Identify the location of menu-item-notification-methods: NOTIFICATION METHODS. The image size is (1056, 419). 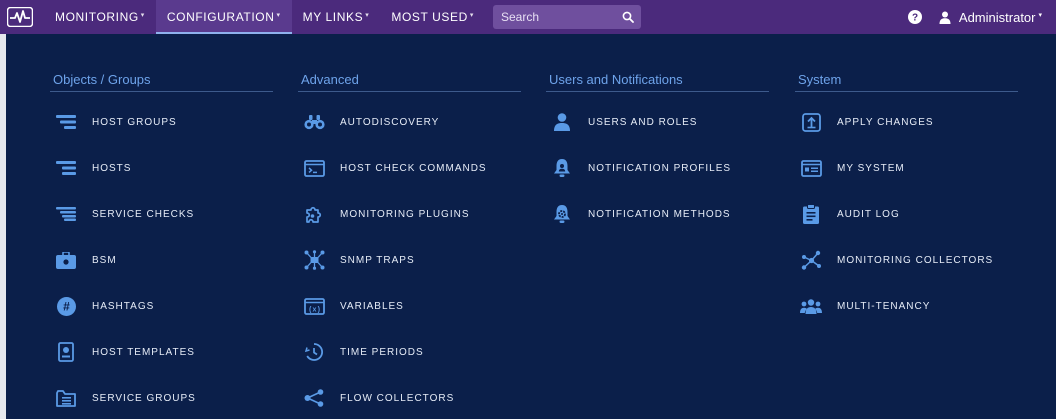
(657, 214).